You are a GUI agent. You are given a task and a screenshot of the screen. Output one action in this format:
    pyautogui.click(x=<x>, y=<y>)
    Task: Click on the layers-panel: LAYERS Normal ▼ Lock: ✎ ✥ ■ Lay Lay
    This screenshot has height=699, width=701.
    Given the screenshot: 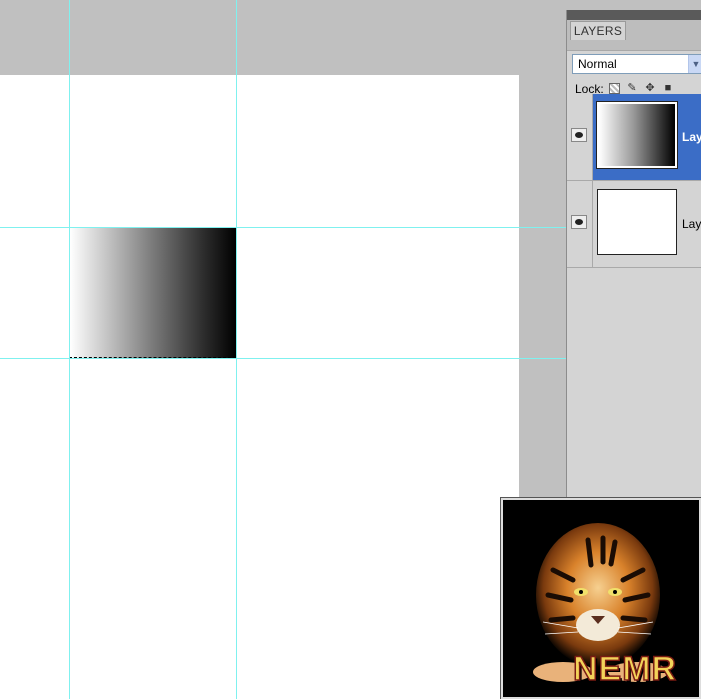 What is the action you would take?
    pyautogui.click(x=633, y=260)
    